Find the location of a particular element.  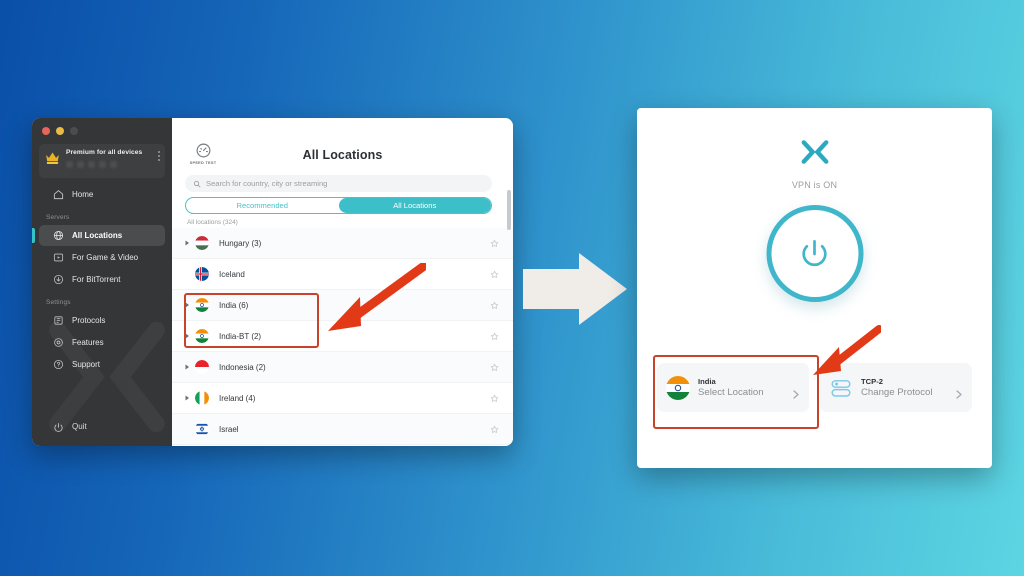

country-name: India-BT (2) is located at coordinates (240, 336).